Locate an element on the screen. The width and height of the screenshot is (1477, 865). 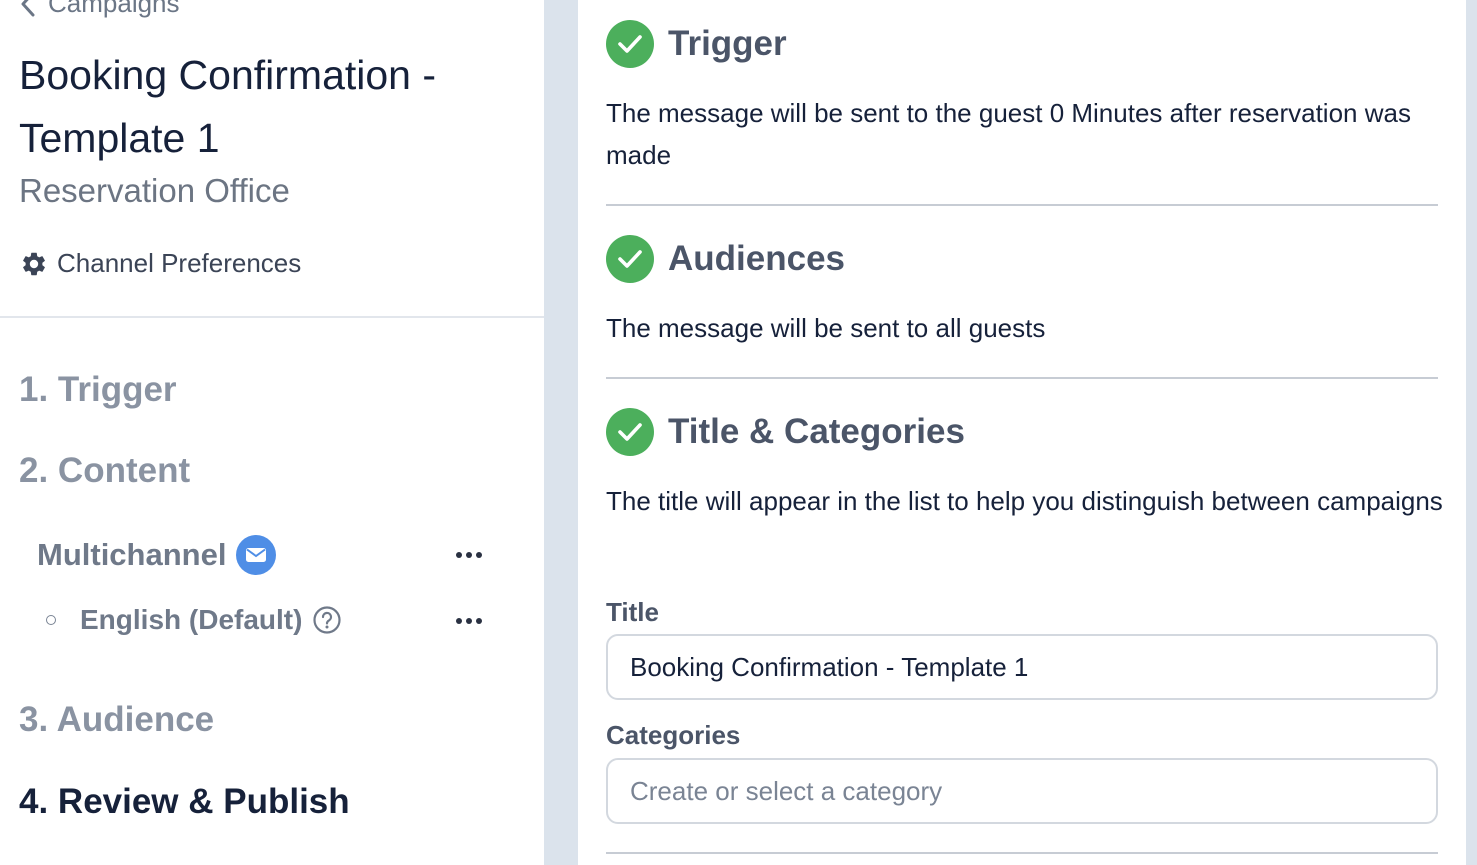
section-trigger-header: Trigger is located at coordinates (696, 44).